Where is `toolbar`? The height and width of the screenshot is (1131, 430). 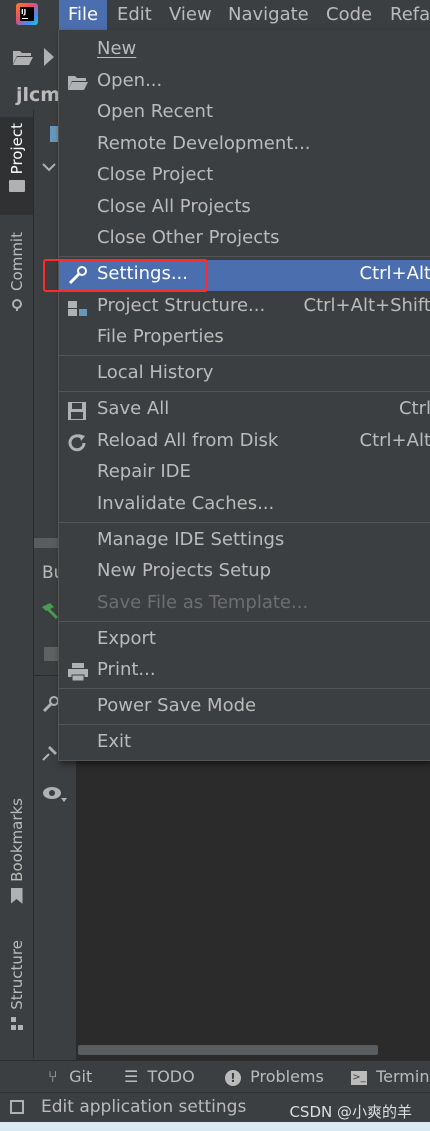 toolbar is located at coordinates (29, 58).